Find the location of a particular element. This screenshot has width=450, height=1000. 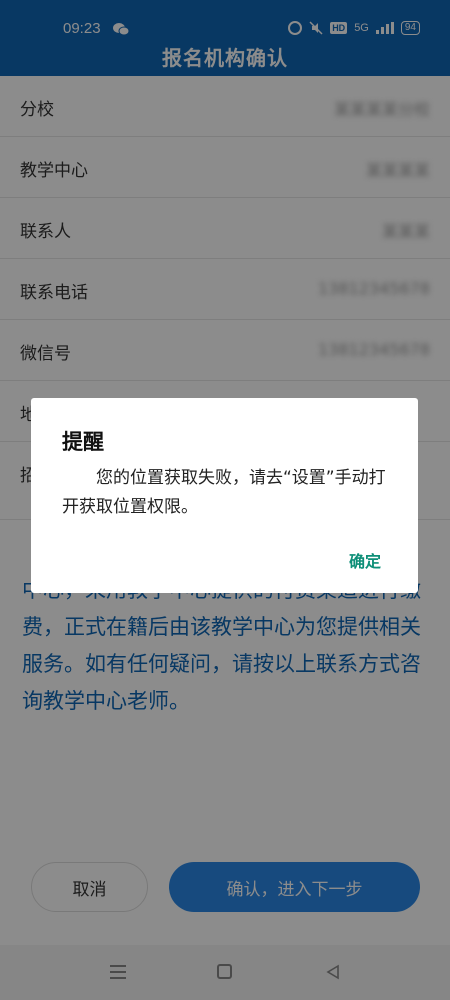

dialog-ok-button: 确定 is located at coordinates (365, 560).